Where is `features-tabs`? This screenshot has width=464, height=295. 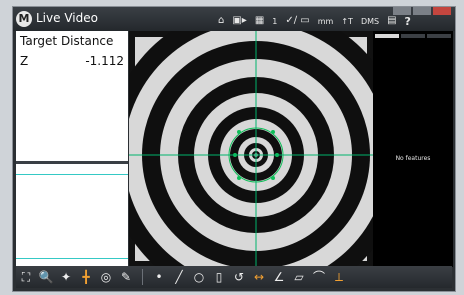
features-tabs is located at coordinates (413, 37).